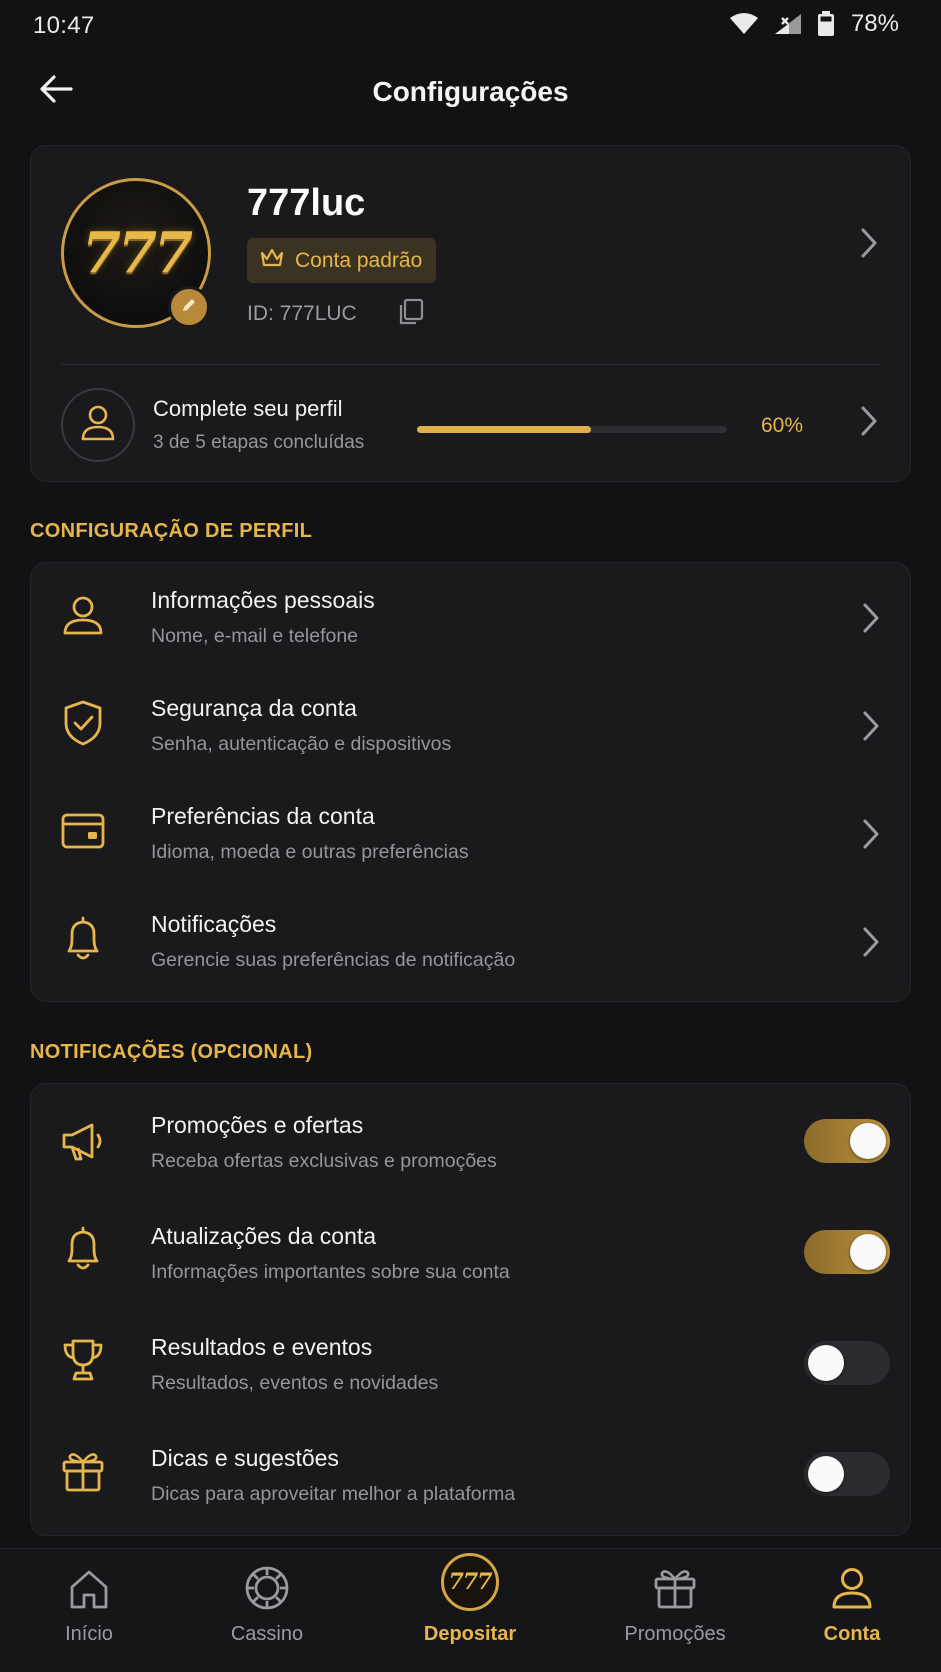 Image resolution: width=941 pixels, height=1672 pixels. I want to click on profile-settings-section-title: CONFIGURAÇÃO DE PERFIL, so click(171, 531).